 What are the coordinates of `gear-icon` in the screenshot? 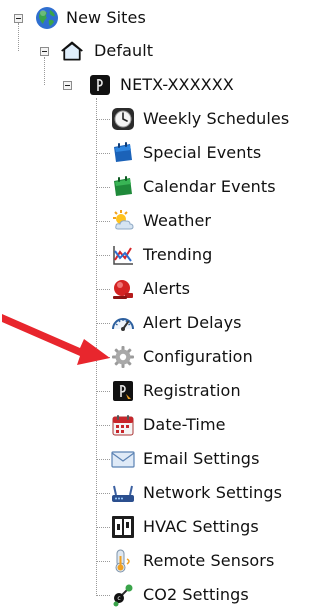 It's located at (123, 357).